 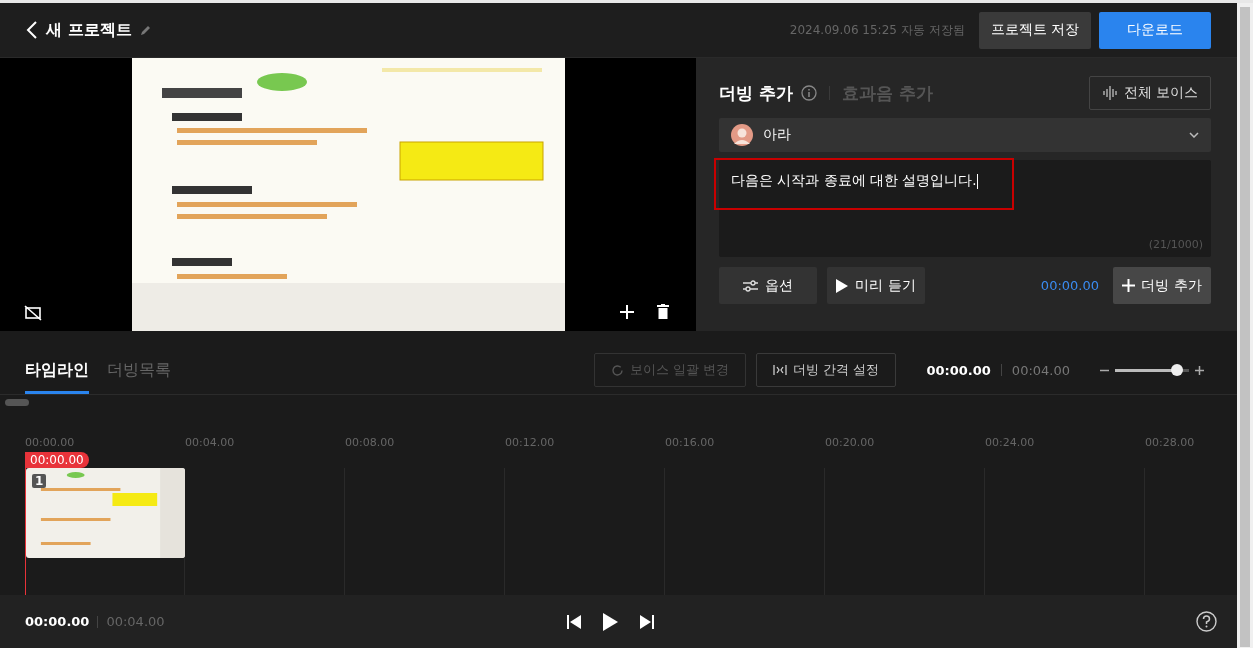 What do you see at coordinates (1194, 135) in the screenshot?
I see `chevron-down-icon` at bounding box center [1194, 135].